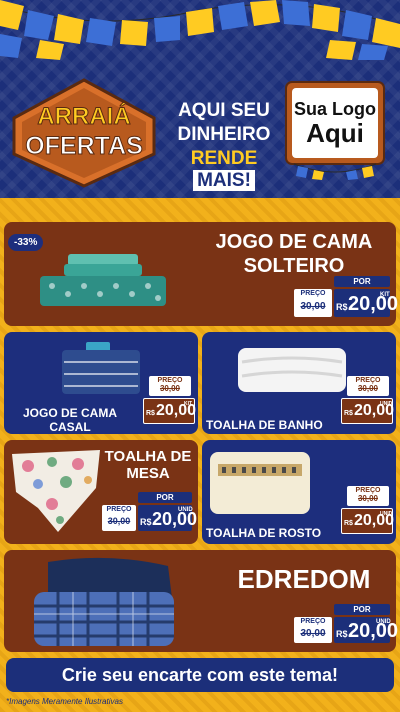  I want to click on tablecloth-image, so click(56, 491).